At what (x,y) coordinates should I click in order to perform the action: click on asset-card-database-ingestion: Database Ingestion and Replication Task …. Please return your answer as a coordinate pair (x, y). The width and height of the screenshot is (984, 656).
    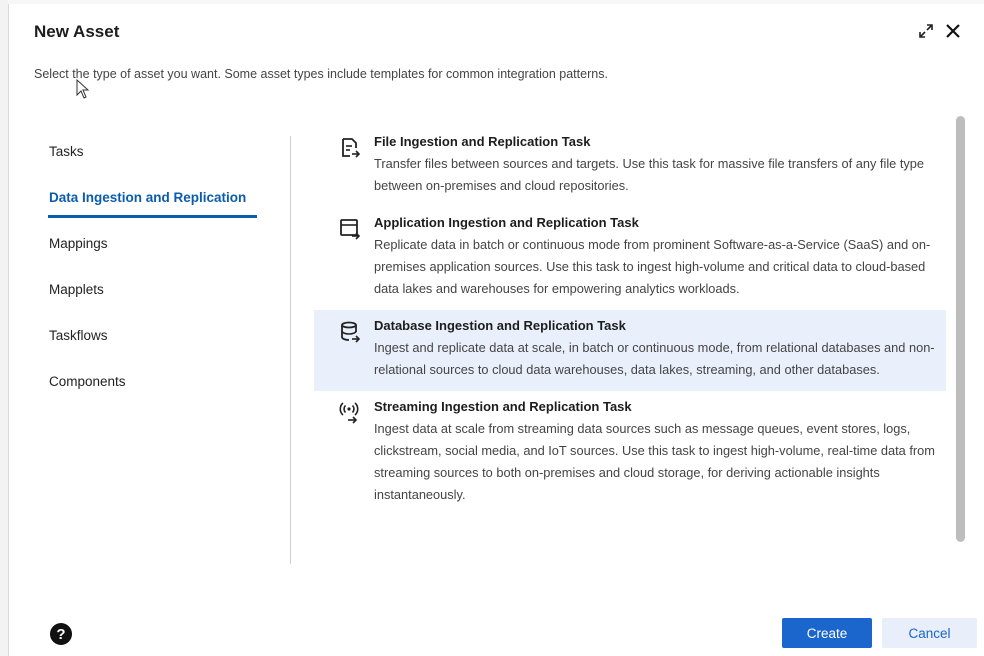
    Looking at the image, I should click on (630, 350).